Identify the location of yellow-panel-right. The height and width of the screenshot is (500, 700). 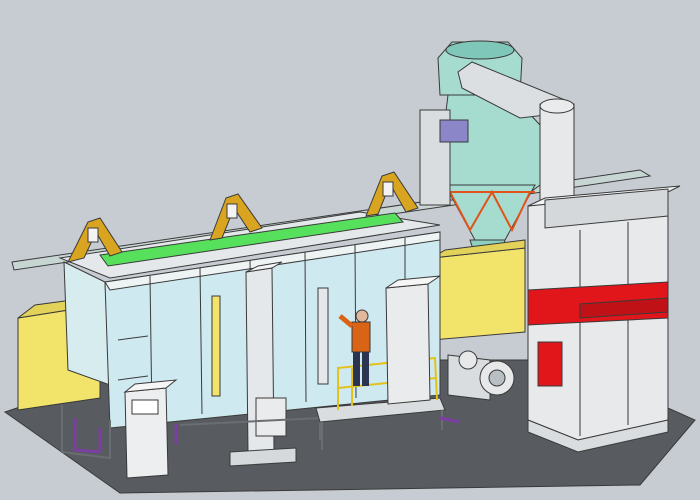
(478, 290).